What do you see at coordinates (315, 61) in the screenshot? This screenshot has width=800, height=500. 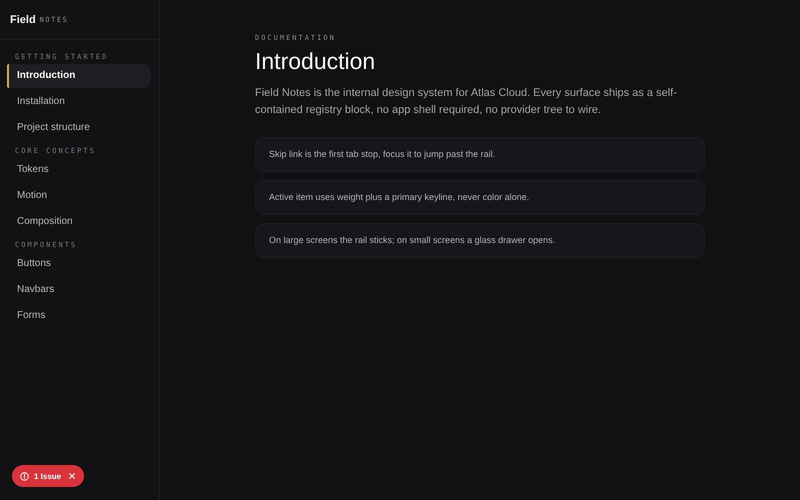 I see `page-title: Introduction` at bounding box center [315, 61].